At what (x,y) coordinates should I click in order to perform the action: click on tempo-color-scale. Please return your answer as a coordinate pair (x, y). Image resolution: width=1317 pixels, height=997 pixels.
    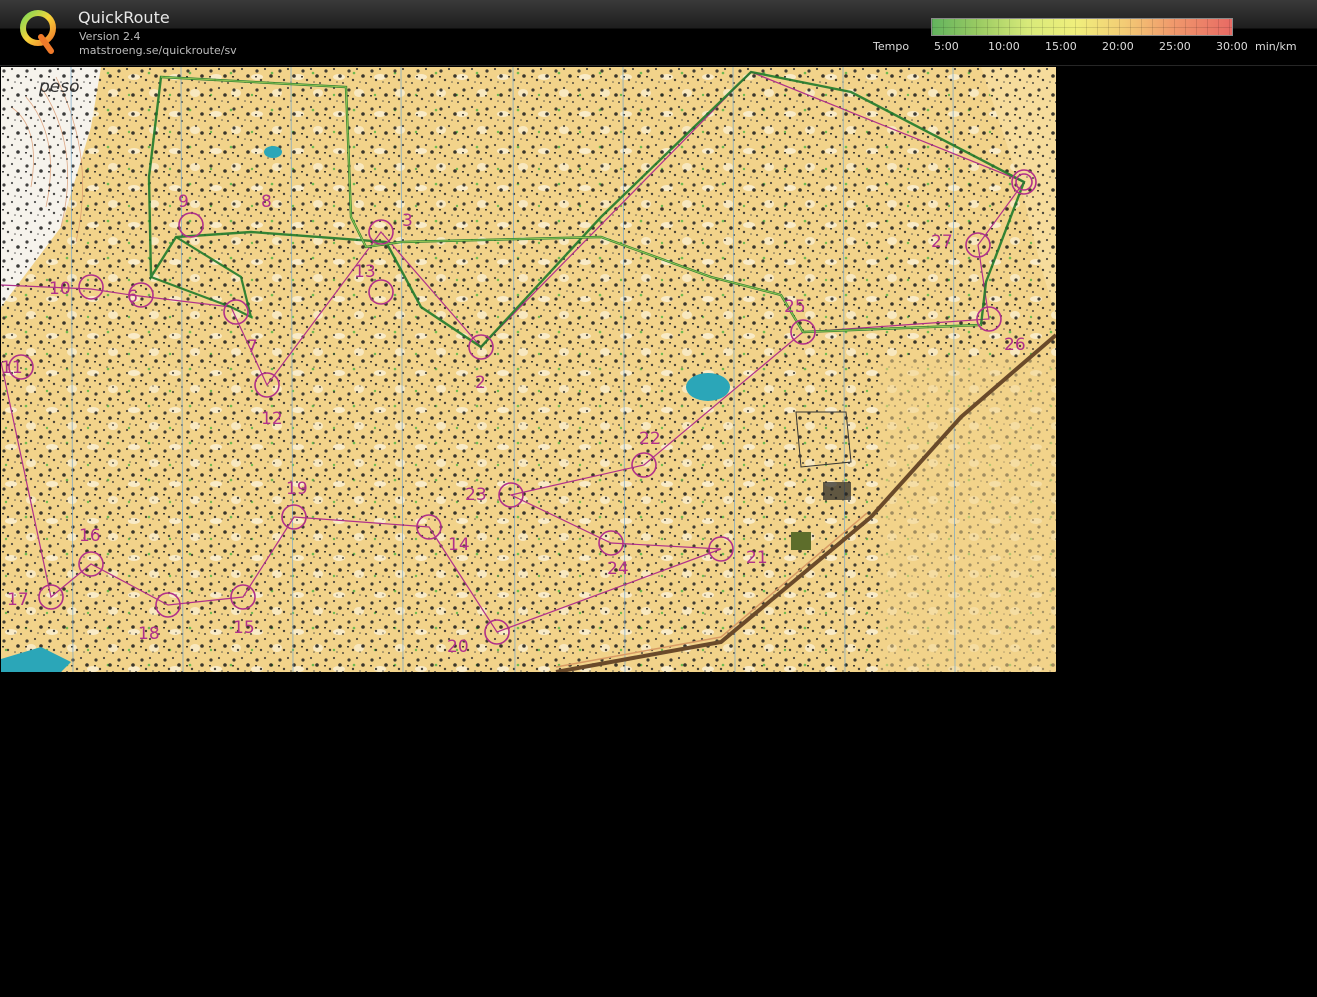
    Looking at the image, I should click on (1082, 27).